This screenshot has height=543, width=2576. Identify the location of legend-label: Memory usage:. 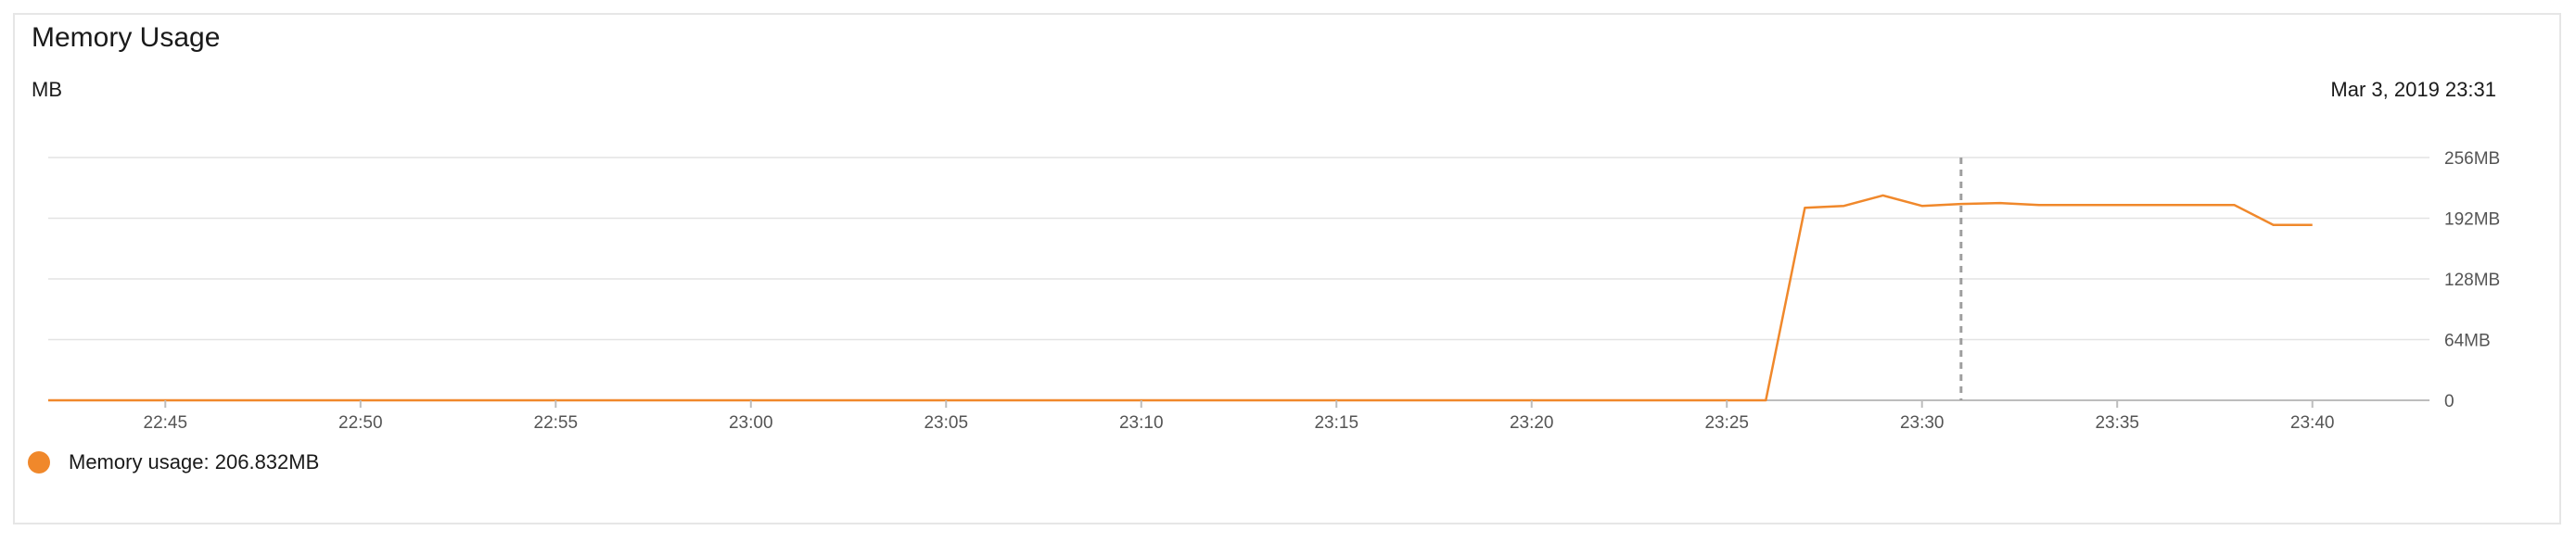
(139, 462).